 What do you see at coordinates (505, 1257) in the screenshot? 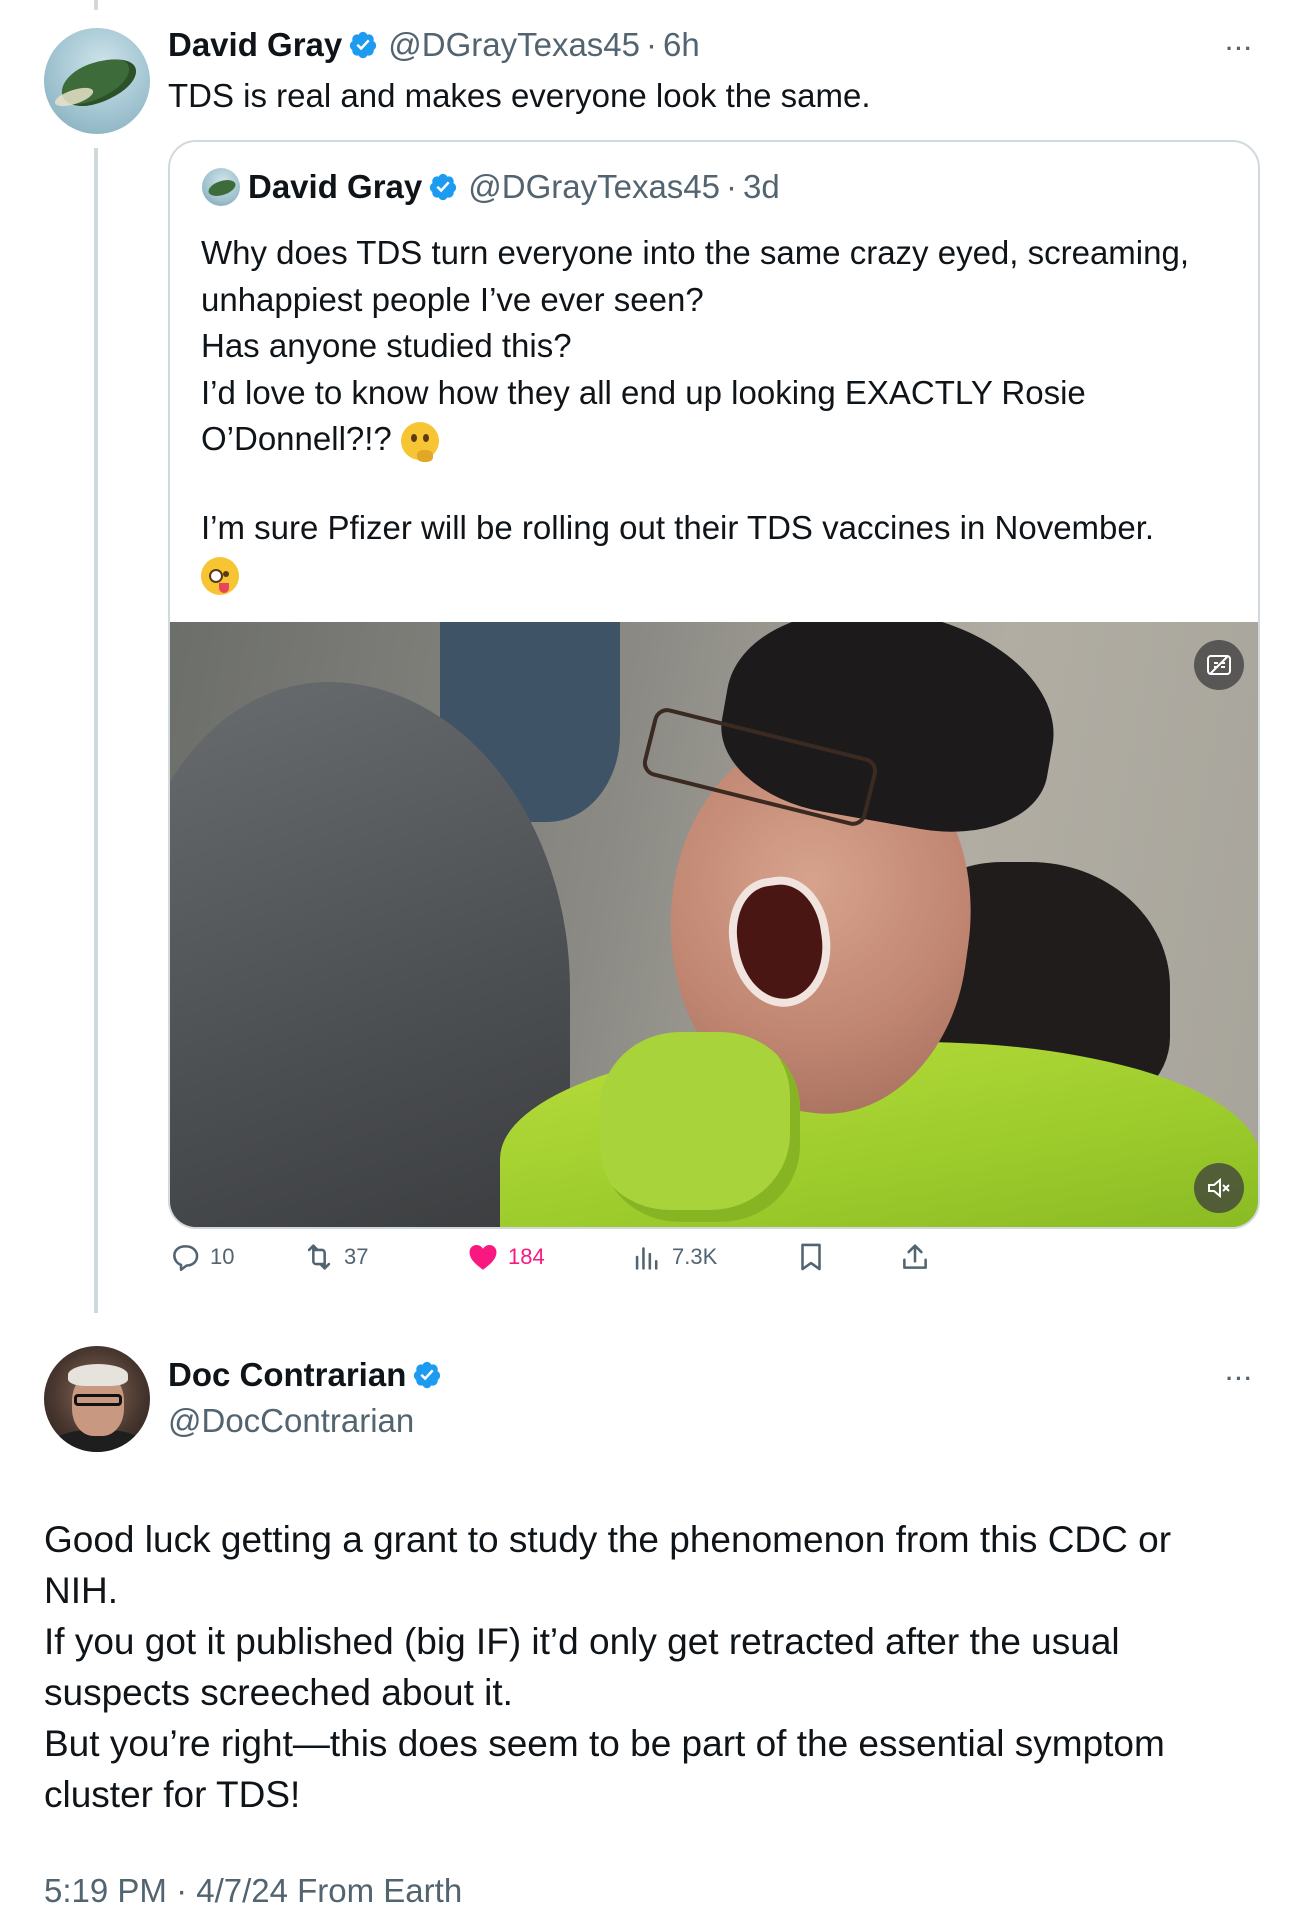
I see `like-button: 184` at bounding box center [505, 1257].